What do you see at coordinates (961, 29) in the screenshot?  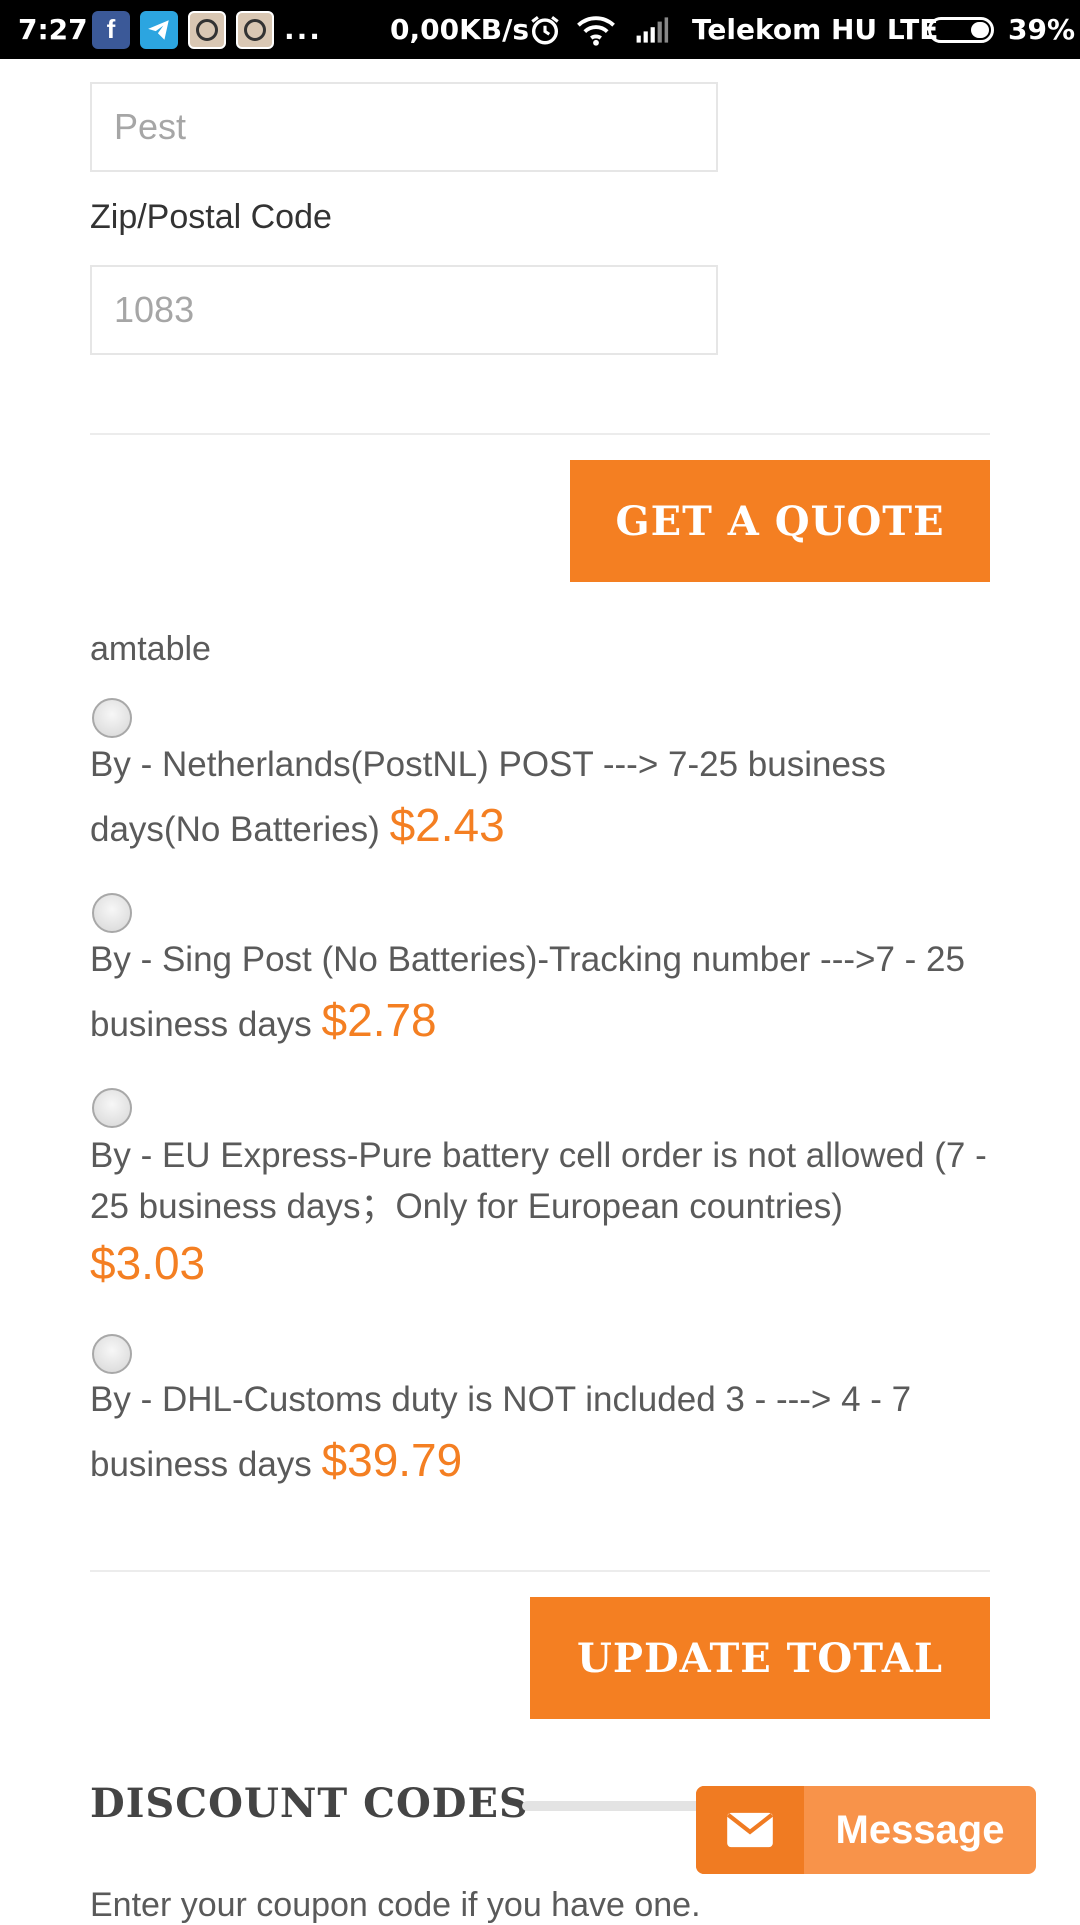 I see `battery-icon` at bounding box center [961, 29].